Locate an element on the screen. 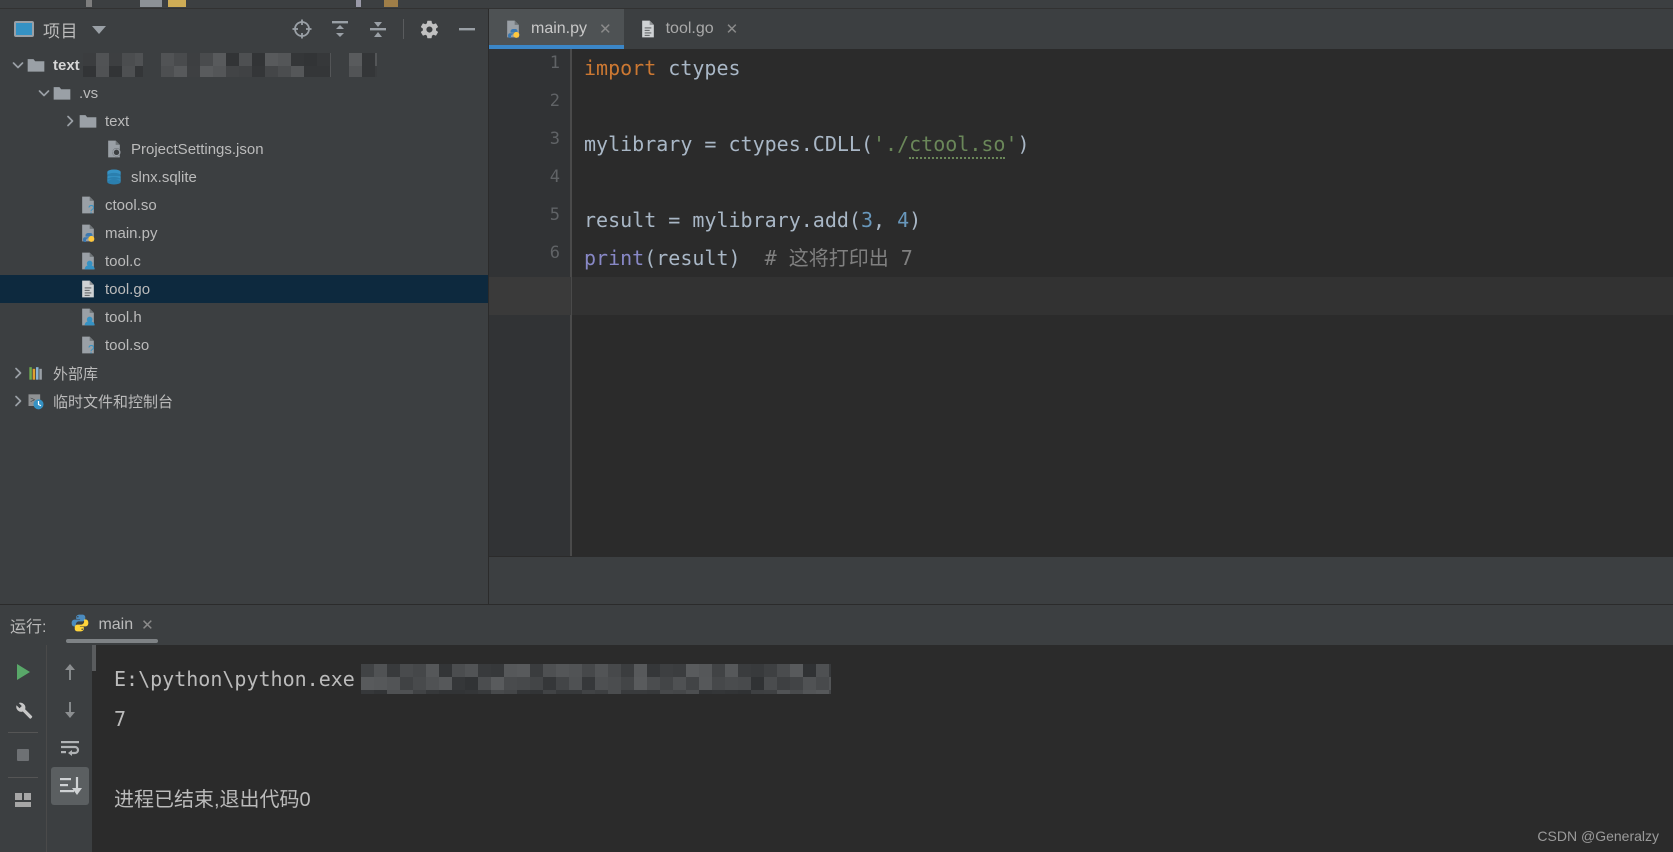 This screenshot has width=1673, height=852. code-token: ctool.so is located at coordinates (957, 145).